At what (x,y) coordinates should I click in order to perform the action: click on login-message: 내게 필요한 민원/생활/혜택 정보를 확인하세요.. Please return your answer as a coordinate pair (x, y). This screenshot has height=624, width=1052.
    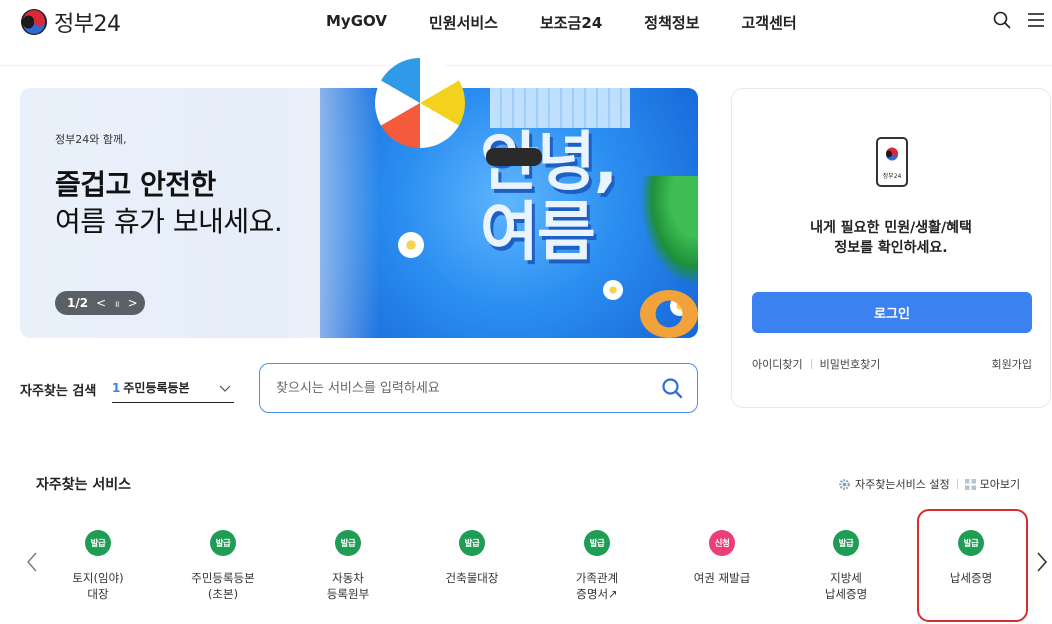
    Looking at the image, I should click on (891, 238).